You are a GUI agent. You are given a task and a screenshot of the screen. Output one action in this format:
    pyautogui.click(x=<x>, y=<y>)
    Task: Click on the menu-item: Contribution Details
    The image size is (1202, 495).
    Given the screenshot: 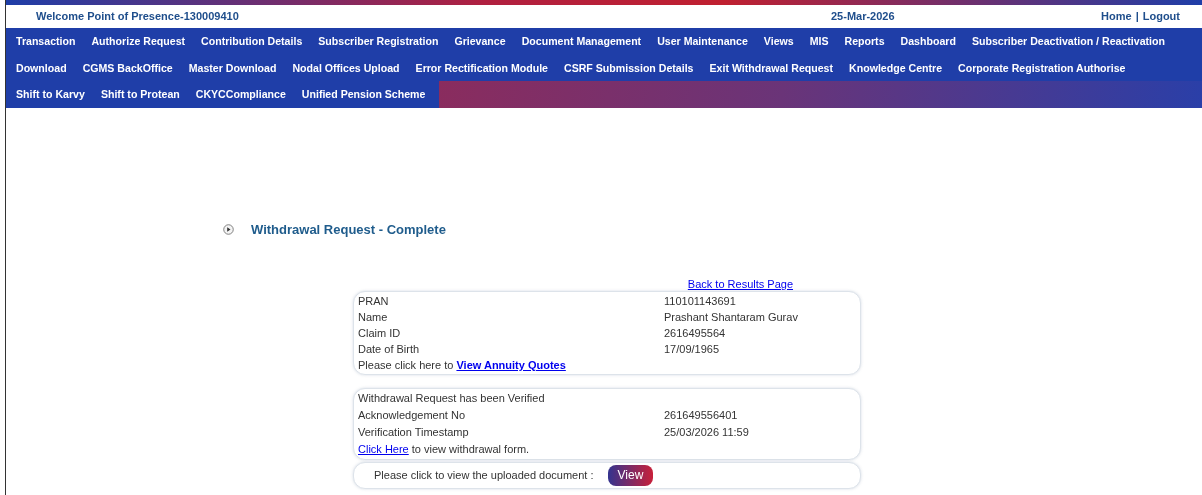 What is the action you would take?
    pyautogui.click(x=252, y=41)
    